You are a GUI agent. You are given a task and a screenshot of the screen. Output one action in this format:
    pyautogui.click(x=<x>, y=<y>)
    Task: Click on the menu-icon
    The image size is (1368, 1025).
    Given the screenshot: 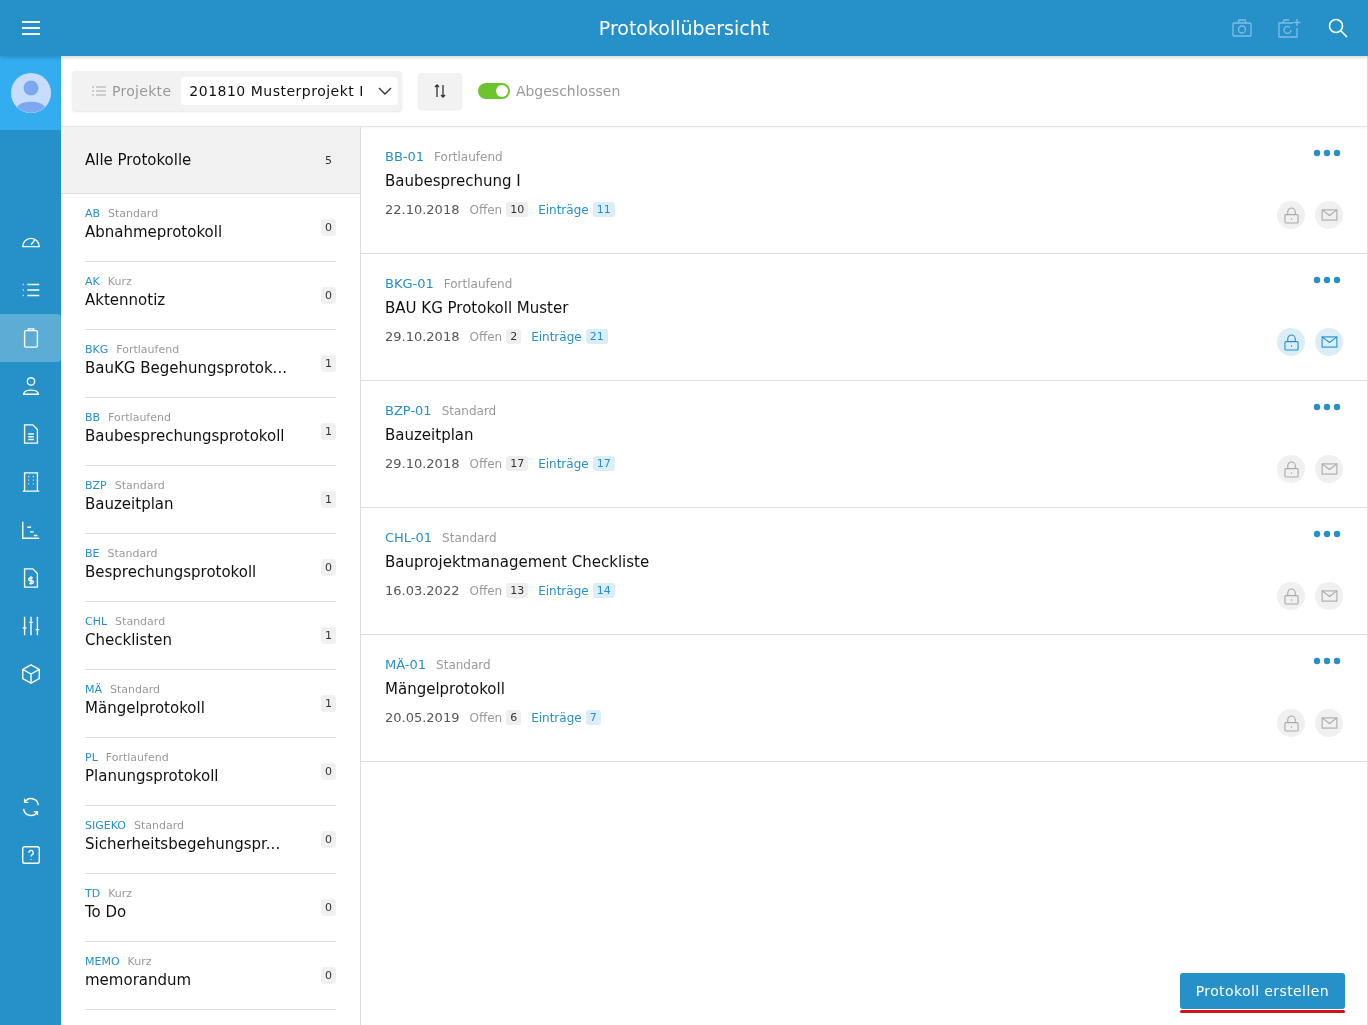 What is the action you would take?
    pyautogui.click(x=31, y=28)
    